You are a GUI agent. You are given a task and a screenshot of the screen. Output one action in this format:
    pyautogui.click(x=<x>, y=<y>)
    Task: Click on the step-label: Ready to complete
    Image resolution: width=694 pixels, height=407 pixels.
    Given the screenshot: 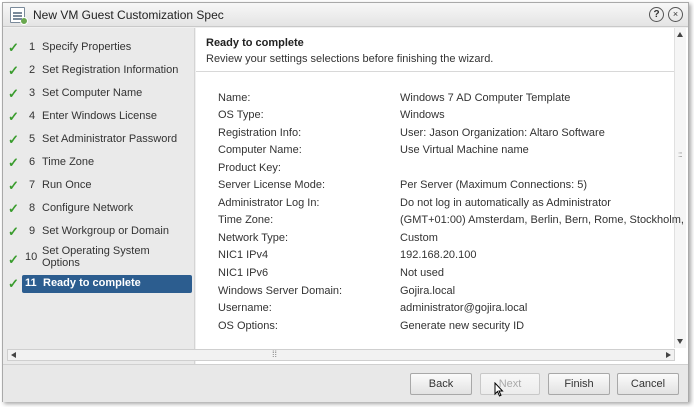 What is the action you would take?
    pyautogui.click(x=92, y=283)
    